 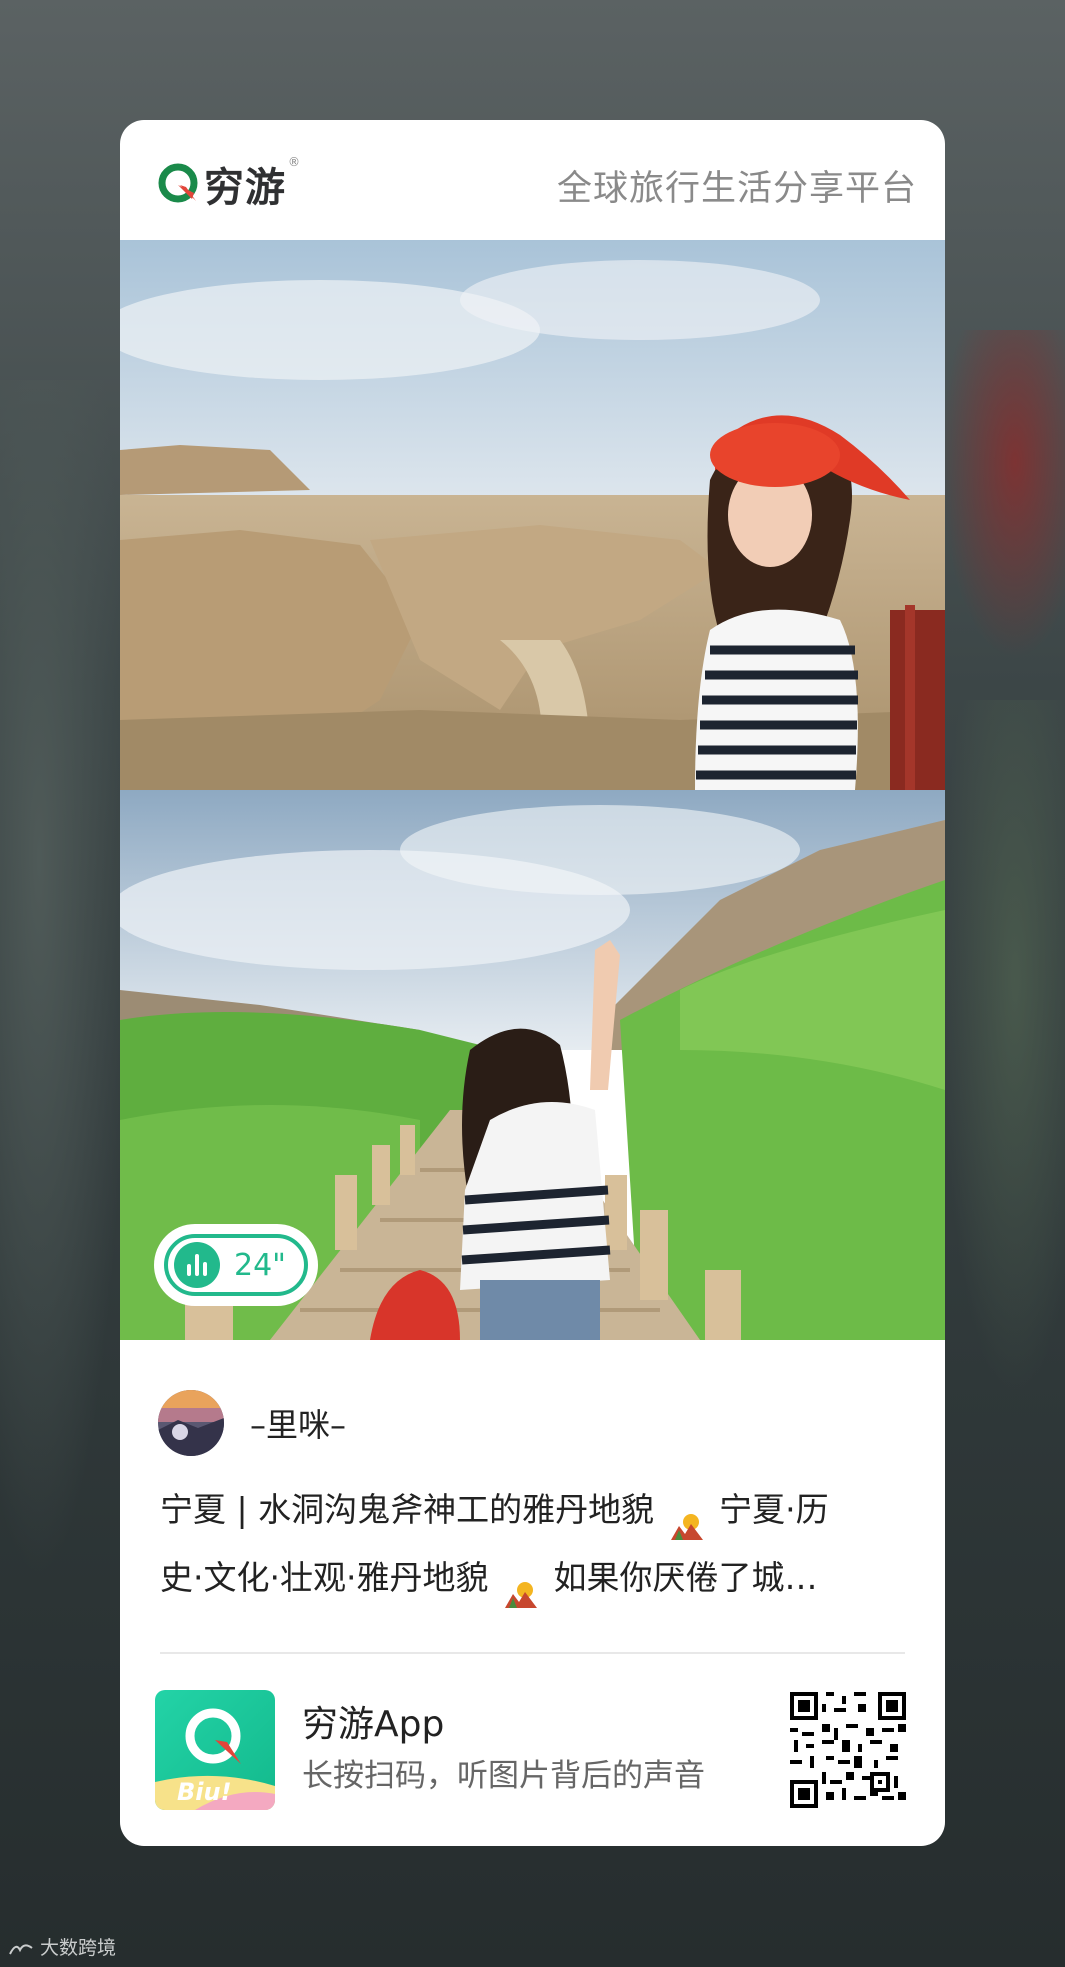 What do you see at coordinates (329, 1577) in the screenshot?
I see `description-text-2: 史·文化·壮观·雅丹地貌` at bounding box center [329, 1577].